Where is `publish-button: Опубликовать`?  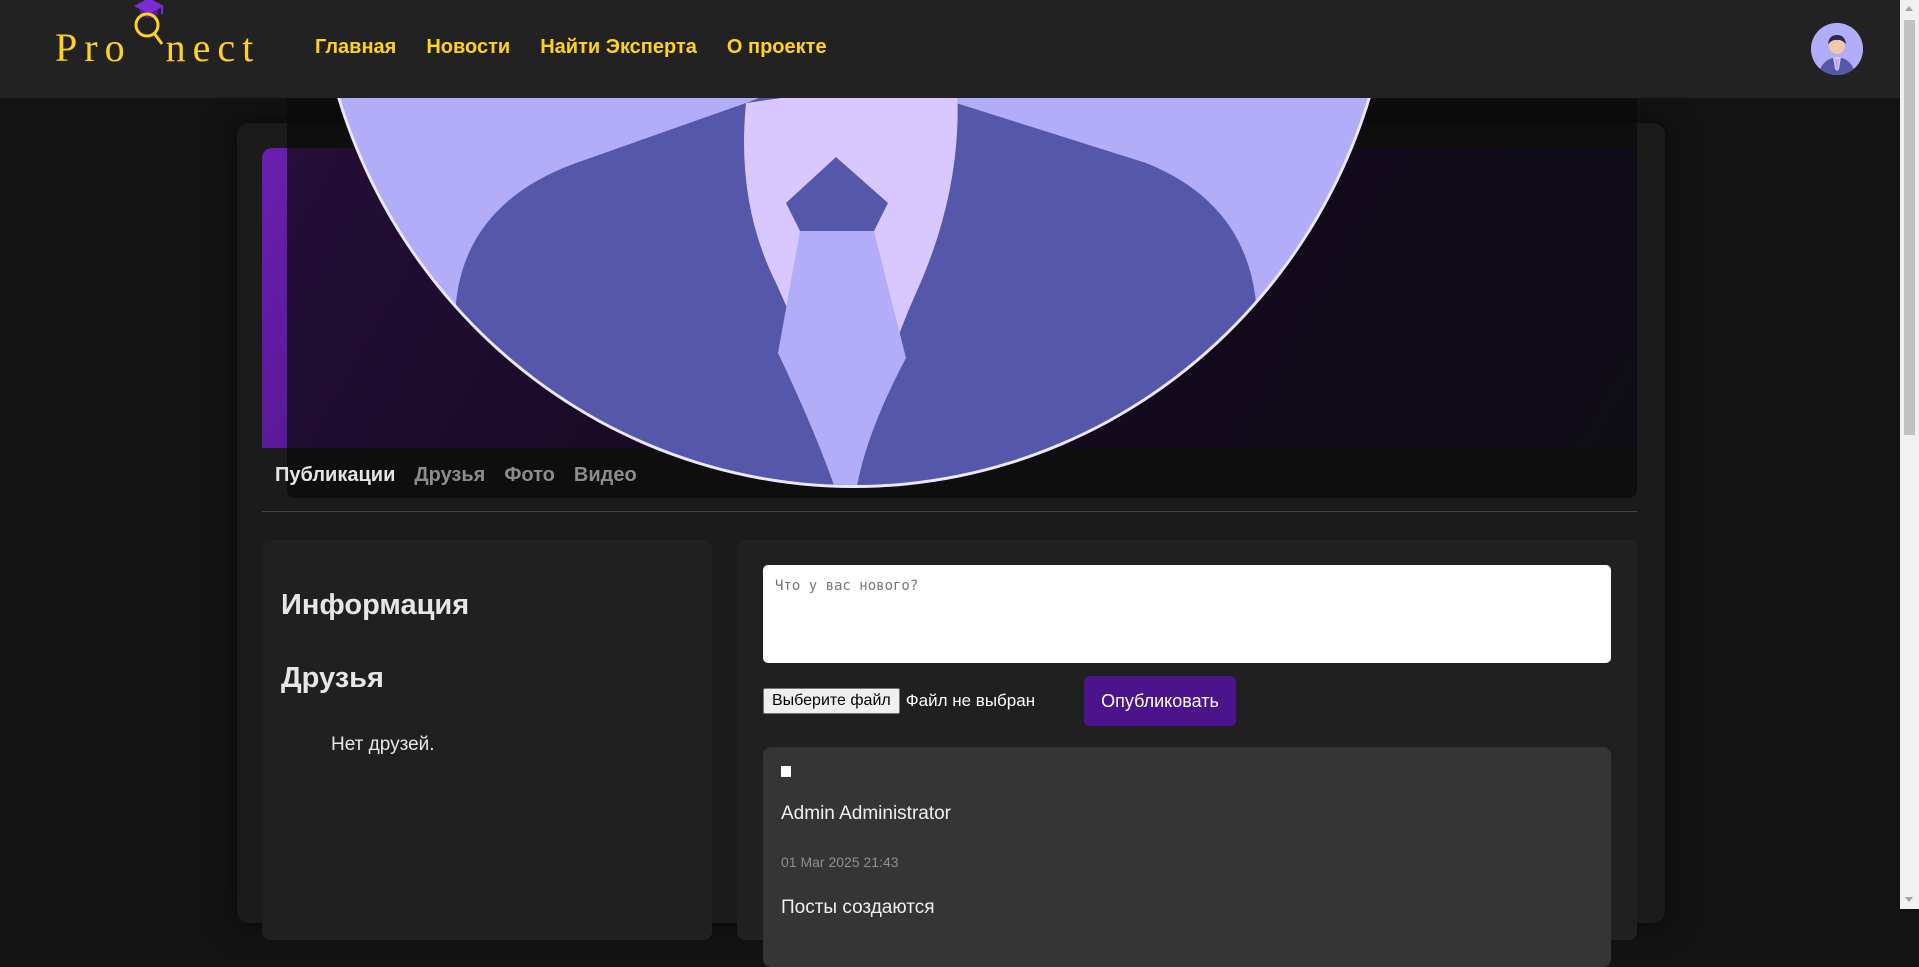 publish-button: Опубликовать is located at coordinates (1160, 701).